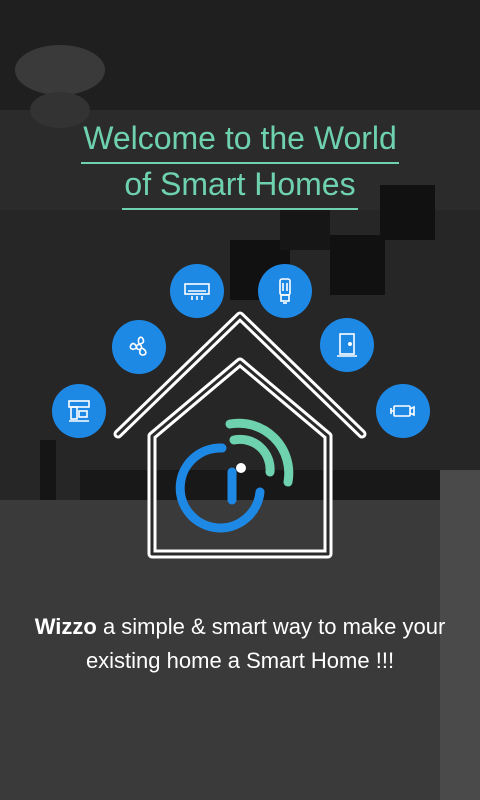 The image size is (480, 800). Describe the element at coordinates (240, 660) in the screenshot. I see `tagline-line2: existing home a Smart Home !!!` at that location.